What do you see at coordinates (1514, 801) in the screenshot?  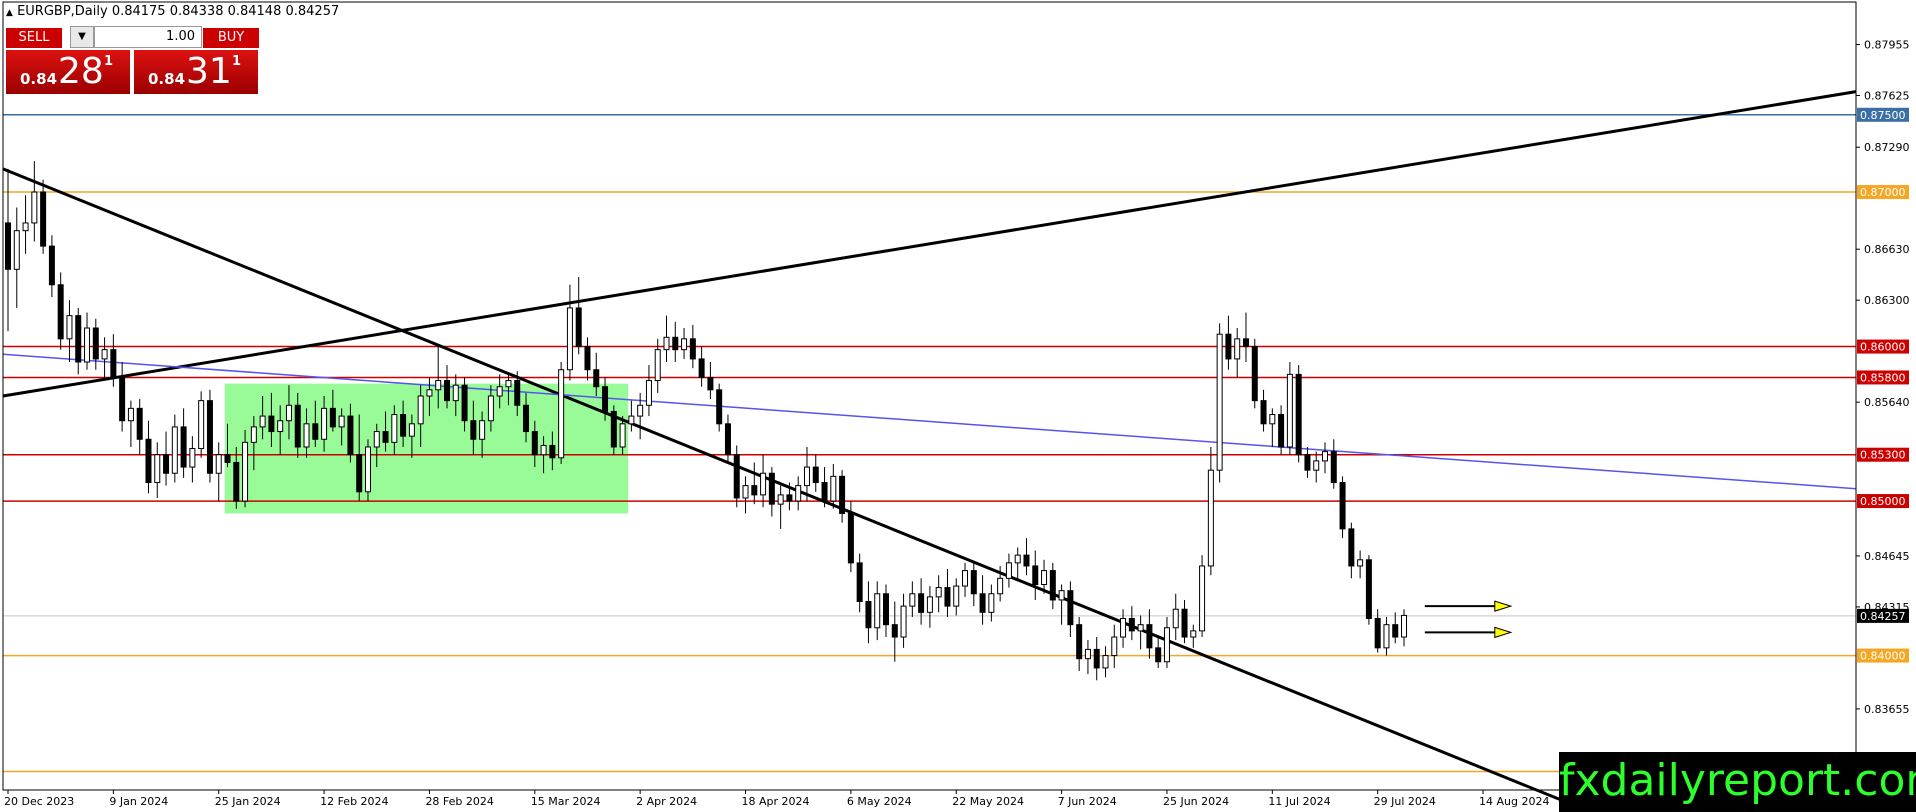 I see `x-tick-label: 14 Aug 2024` at bounding box center [1514, 801].